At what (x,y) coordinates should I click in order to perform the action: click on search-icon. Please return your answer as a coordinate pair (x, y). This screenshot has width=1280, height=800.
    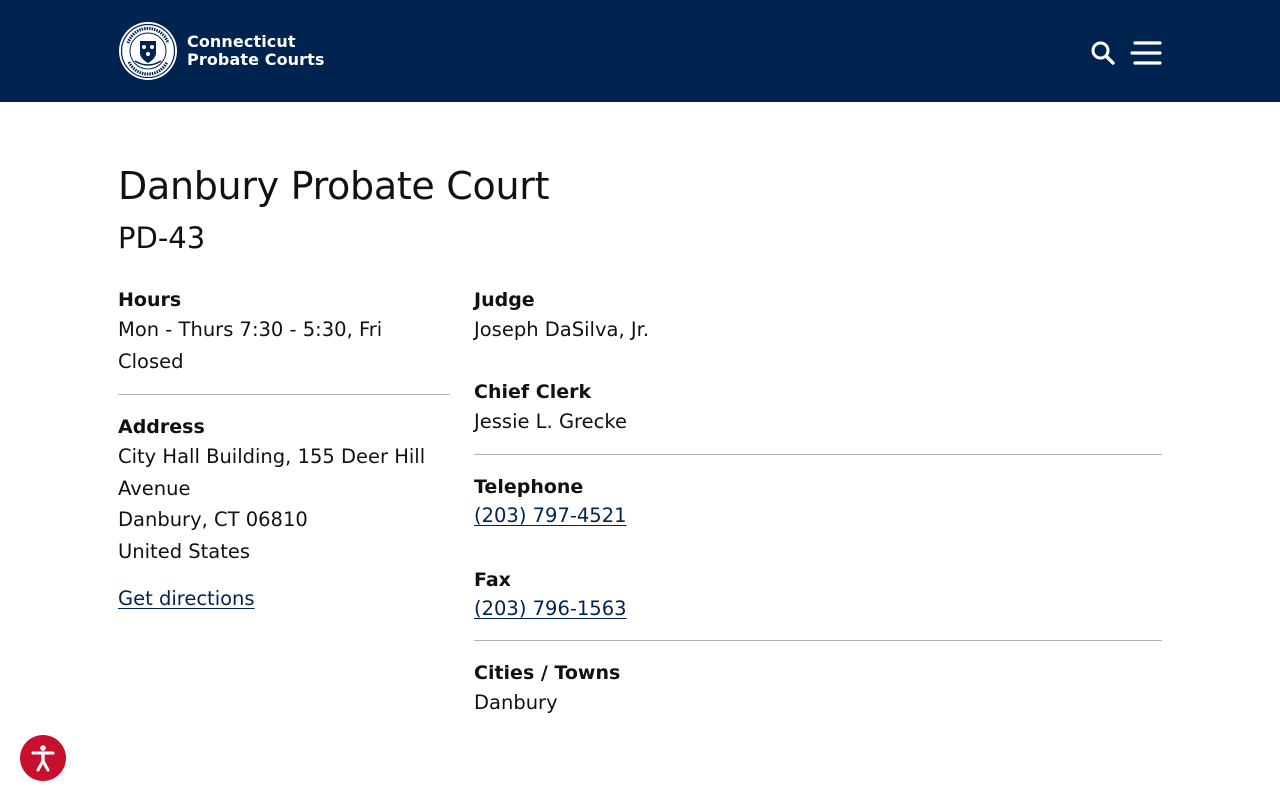
    Looking at the image, I should click on (1103, 53).